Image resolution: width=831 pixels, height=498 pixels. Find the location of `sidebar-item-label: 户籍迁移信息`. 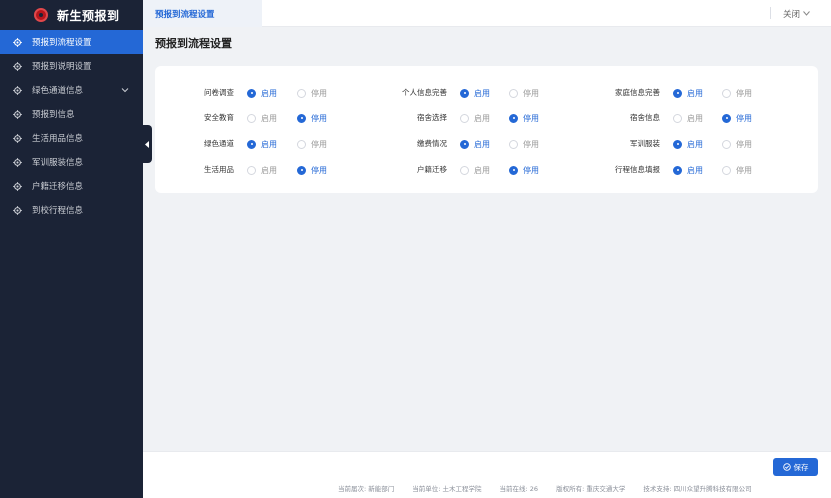

sidebar-item-label: 户籍迁移信息 is located at coordinates (58, 187).